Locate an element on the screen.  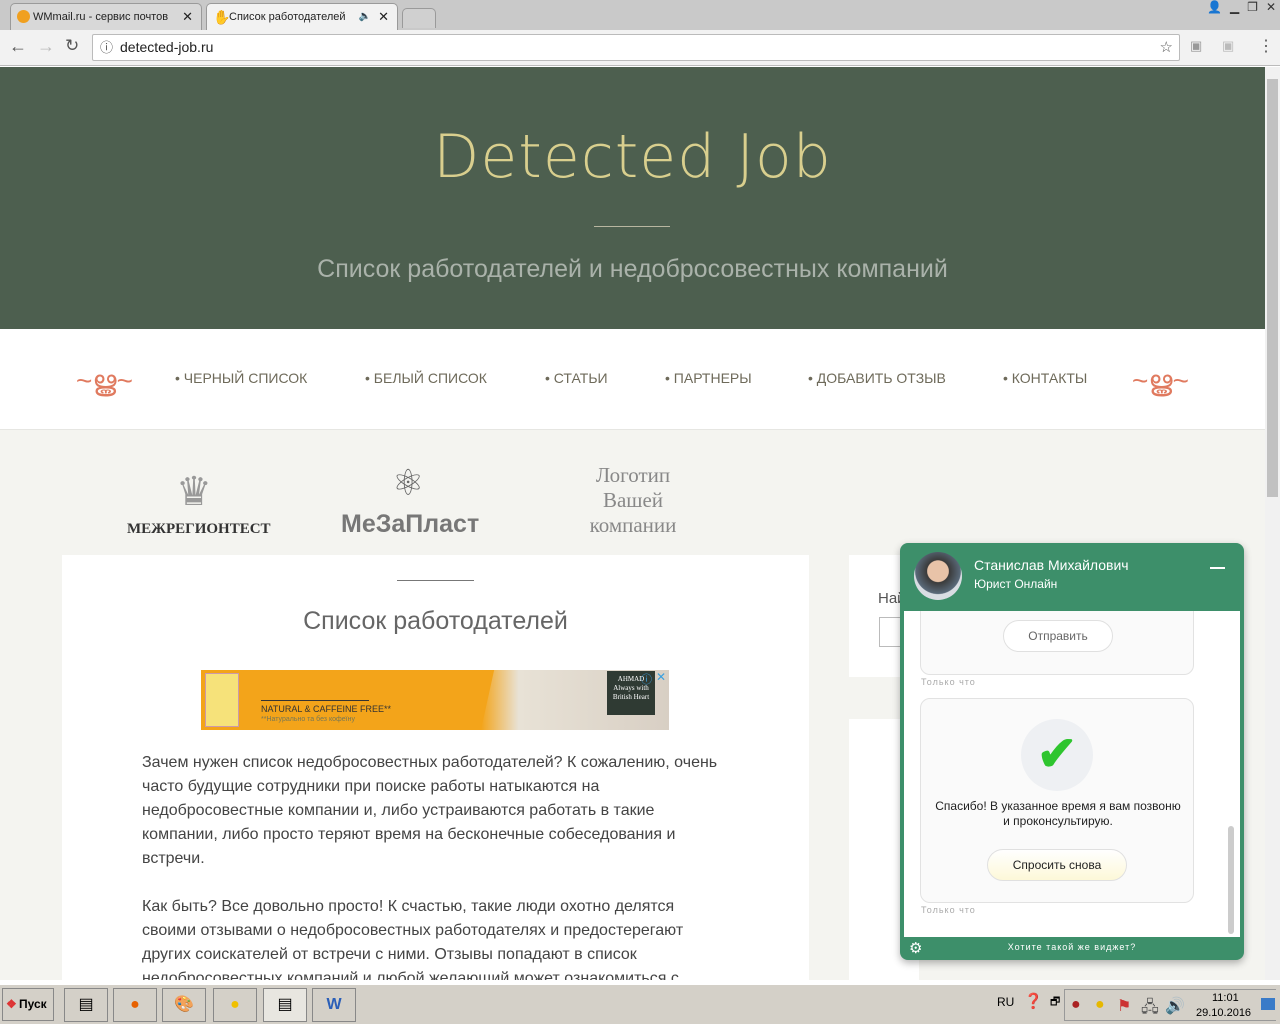
ask-again-button: Спросить снова is located at coordinates (1057, 865).